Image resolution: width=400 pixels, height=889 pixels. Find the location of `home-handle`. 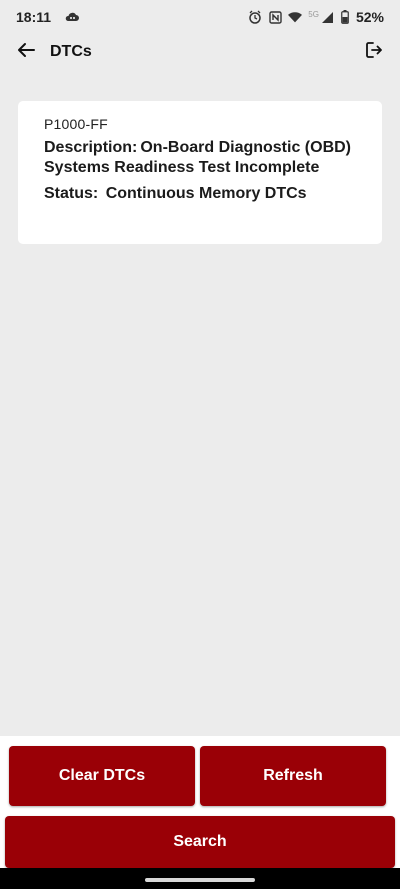

home-handle is located at coordinates (200, 880).